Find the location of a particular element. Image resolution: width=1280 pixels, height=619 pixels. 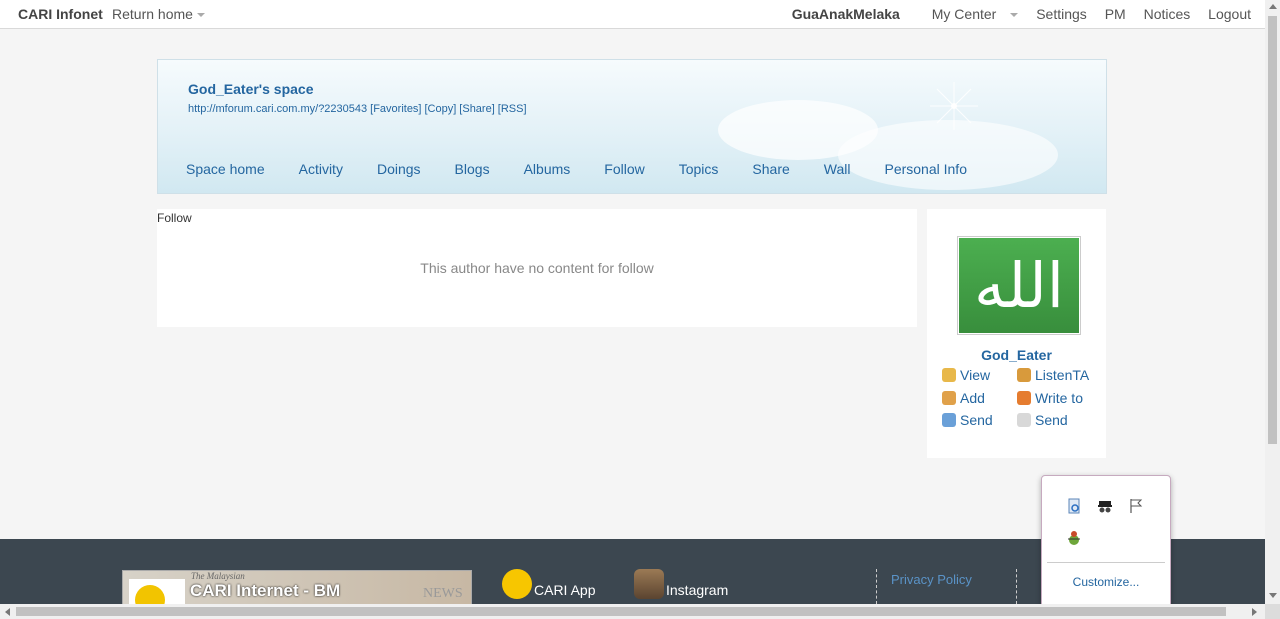

write-to-action: Write to is located at coordinates (1050, 398).